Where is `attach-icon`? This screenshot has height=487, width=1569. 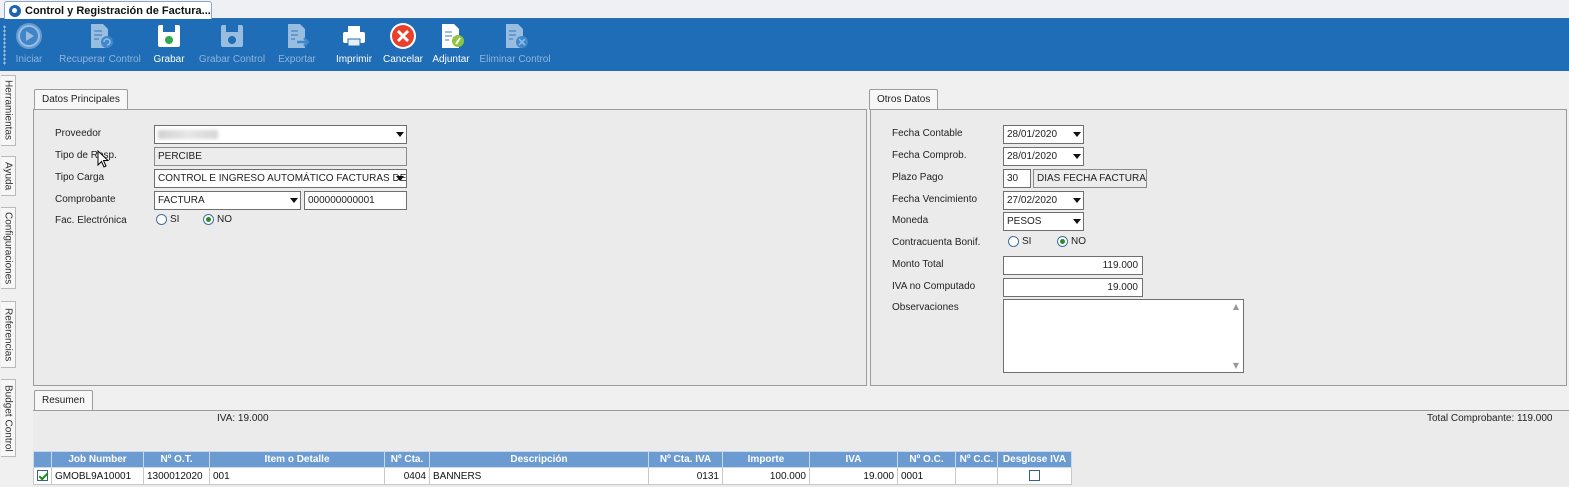
attach-icon is located at coordinates (451, 36).